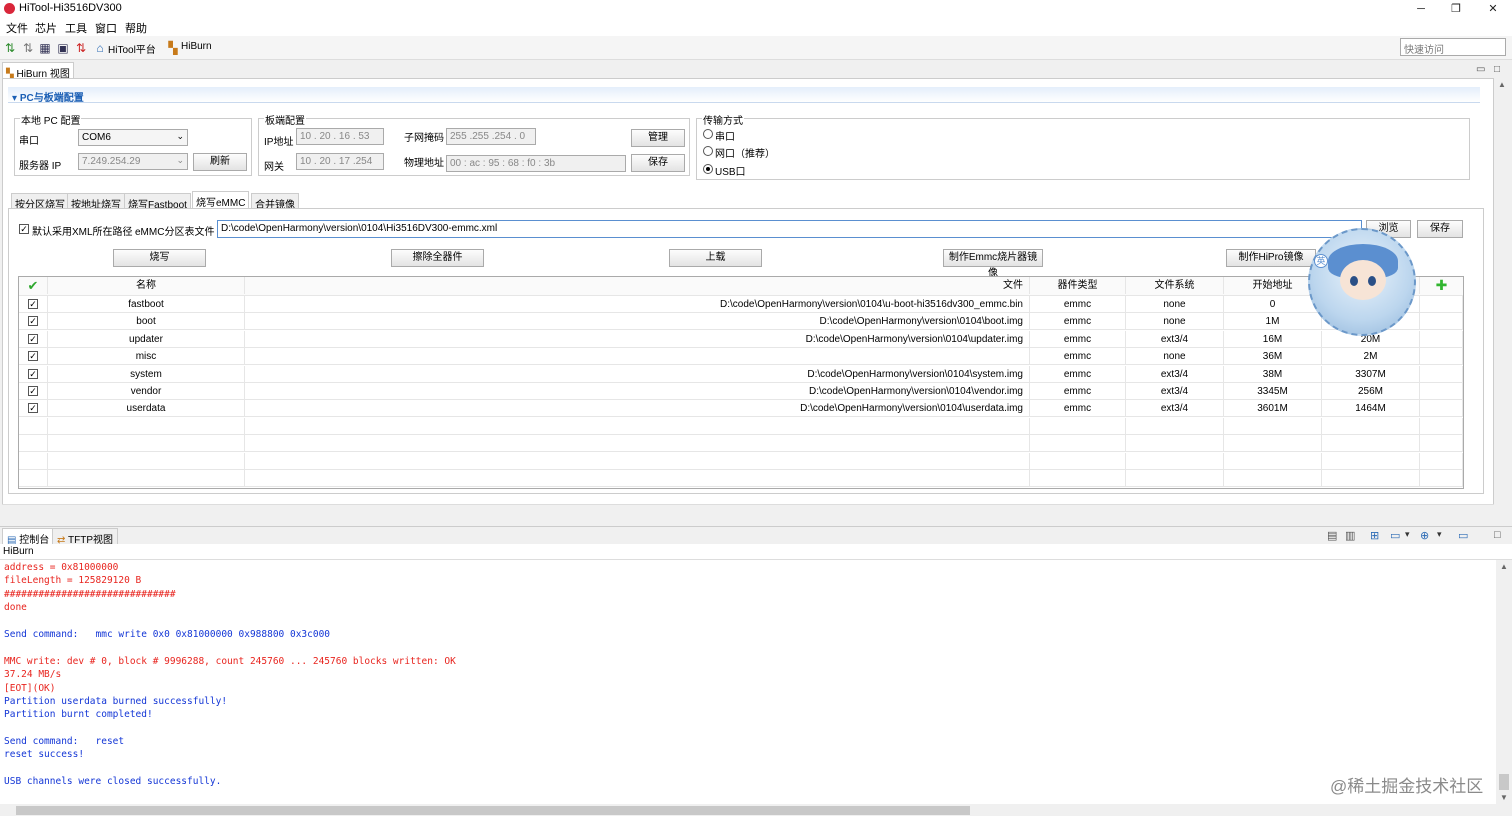  Describe the element at coordinates (1271, 258) in the screenshot. I see `make-hipro-image-button: 制作HiPro镜像` at that location.